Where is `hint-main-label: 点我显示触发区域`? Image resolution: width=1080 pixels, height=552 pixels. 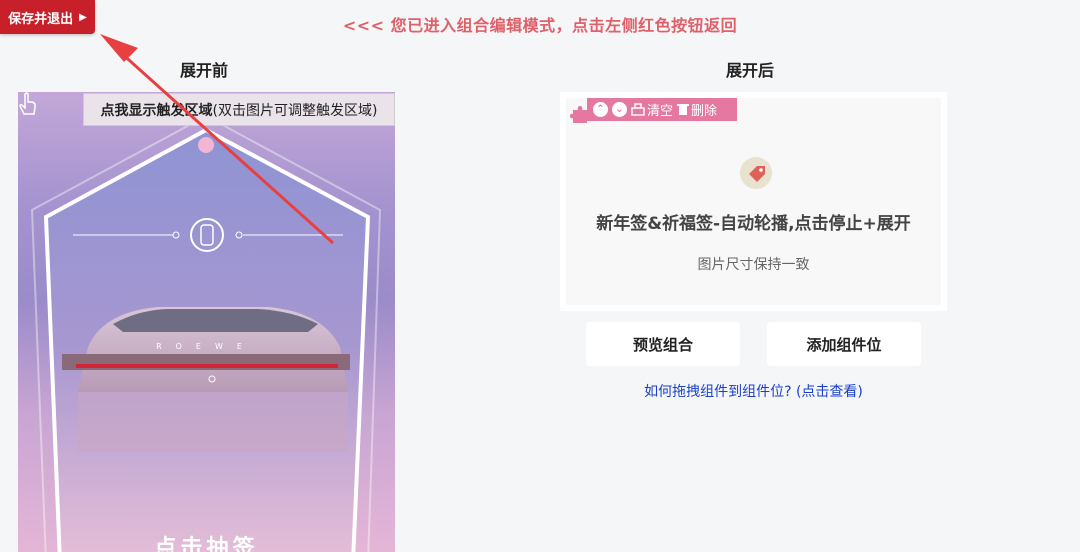
hint-main-label: 点我显示触发区域 is located at coordinates (156, 110).